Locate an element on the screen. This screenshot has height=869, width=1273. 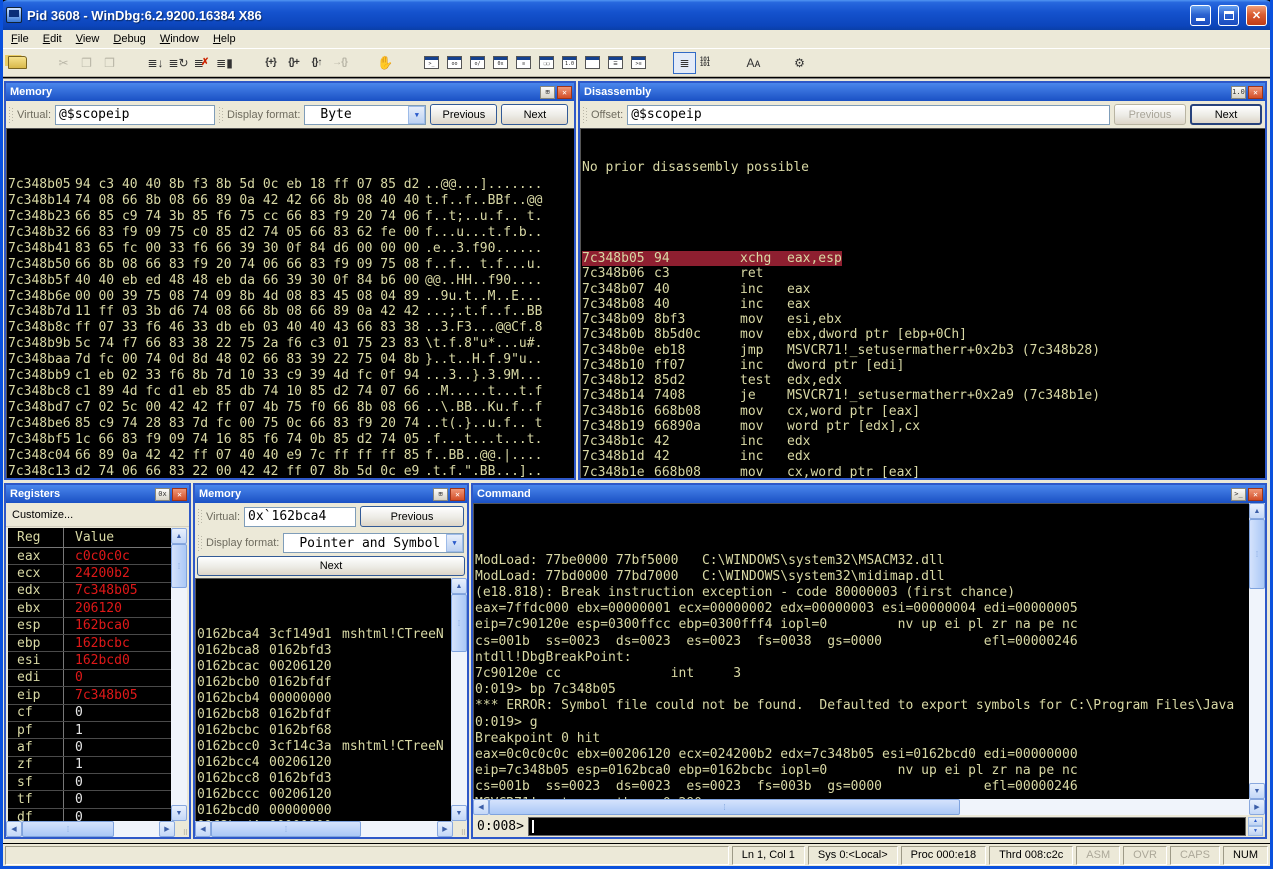
memory-row: 0162bcac 00206120 is located at coordinates (264, 666).